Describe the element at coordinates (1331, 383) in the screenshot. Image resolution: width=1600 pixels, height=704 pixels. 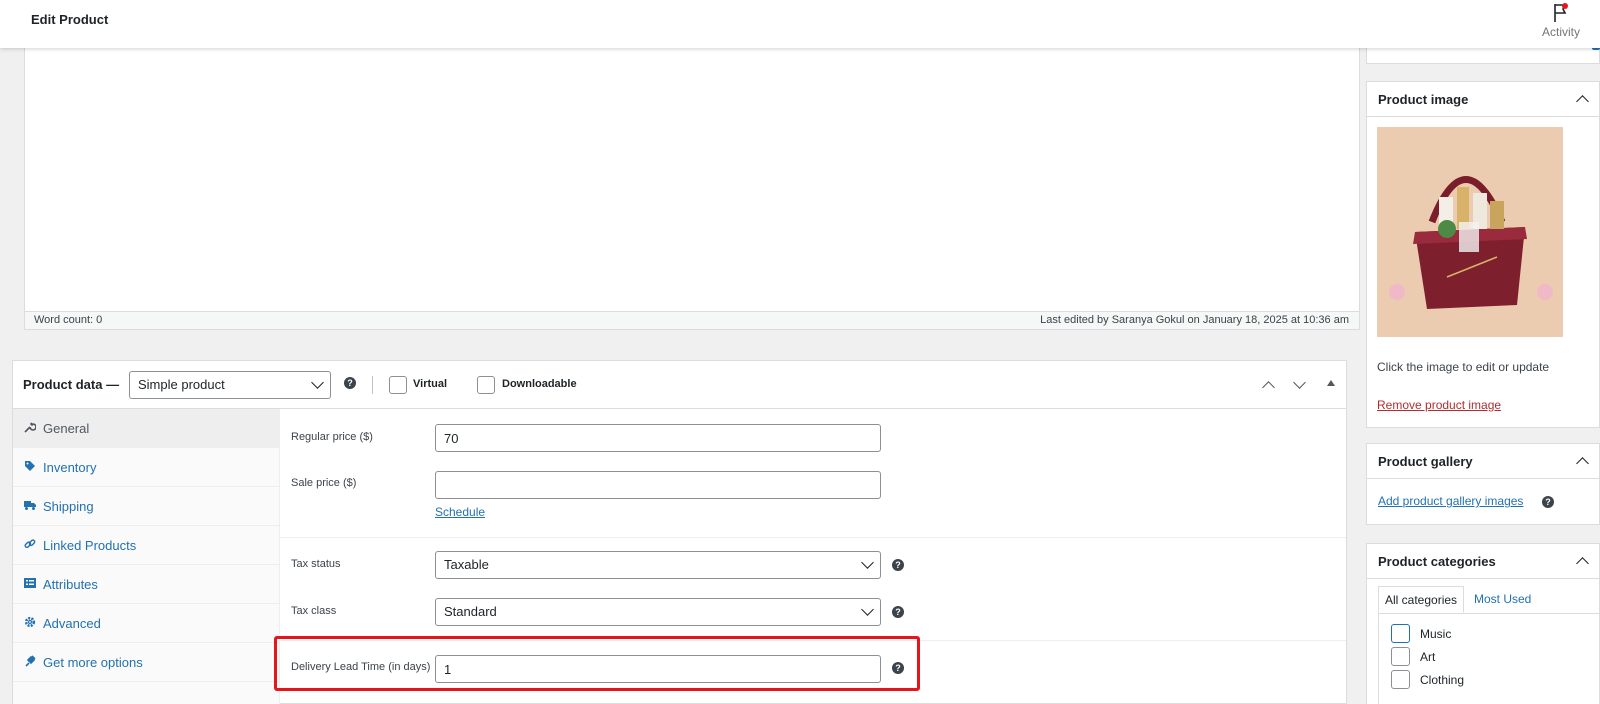
I see `collapse-toggle-icon` at that location.